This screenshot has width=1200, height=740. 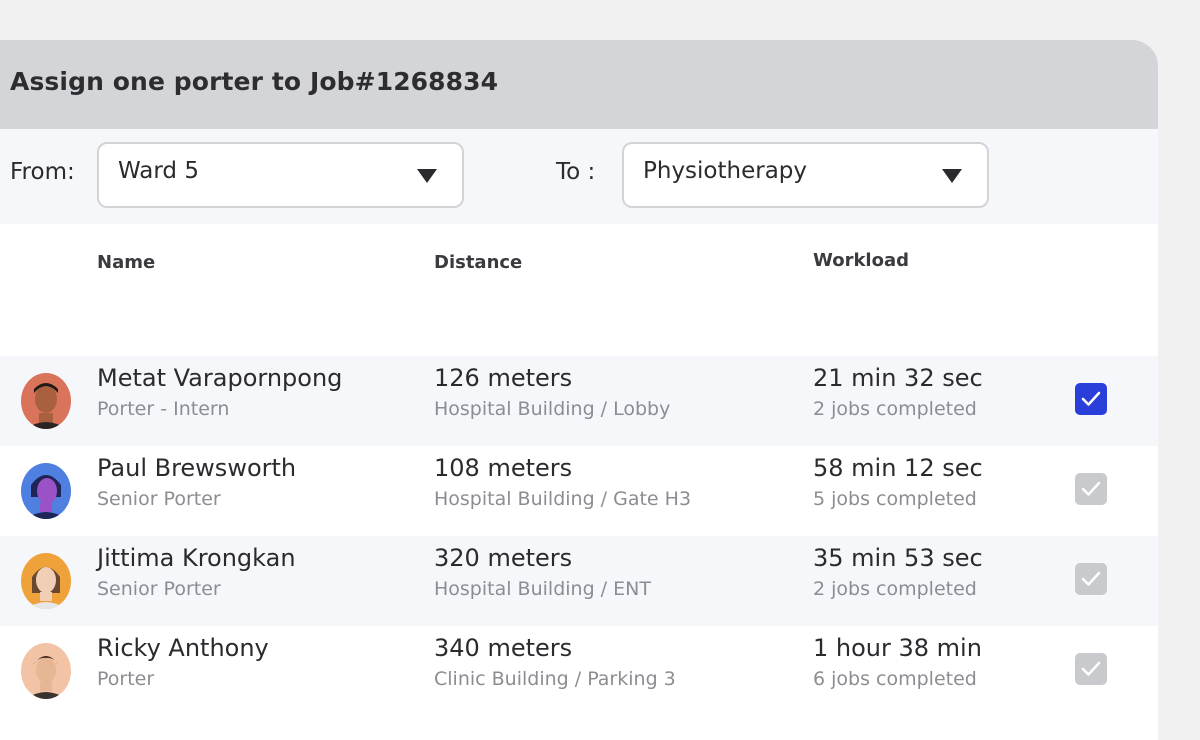 I want to click on porter-location: Hospital Building / ENT, so click(x=542, y=589).